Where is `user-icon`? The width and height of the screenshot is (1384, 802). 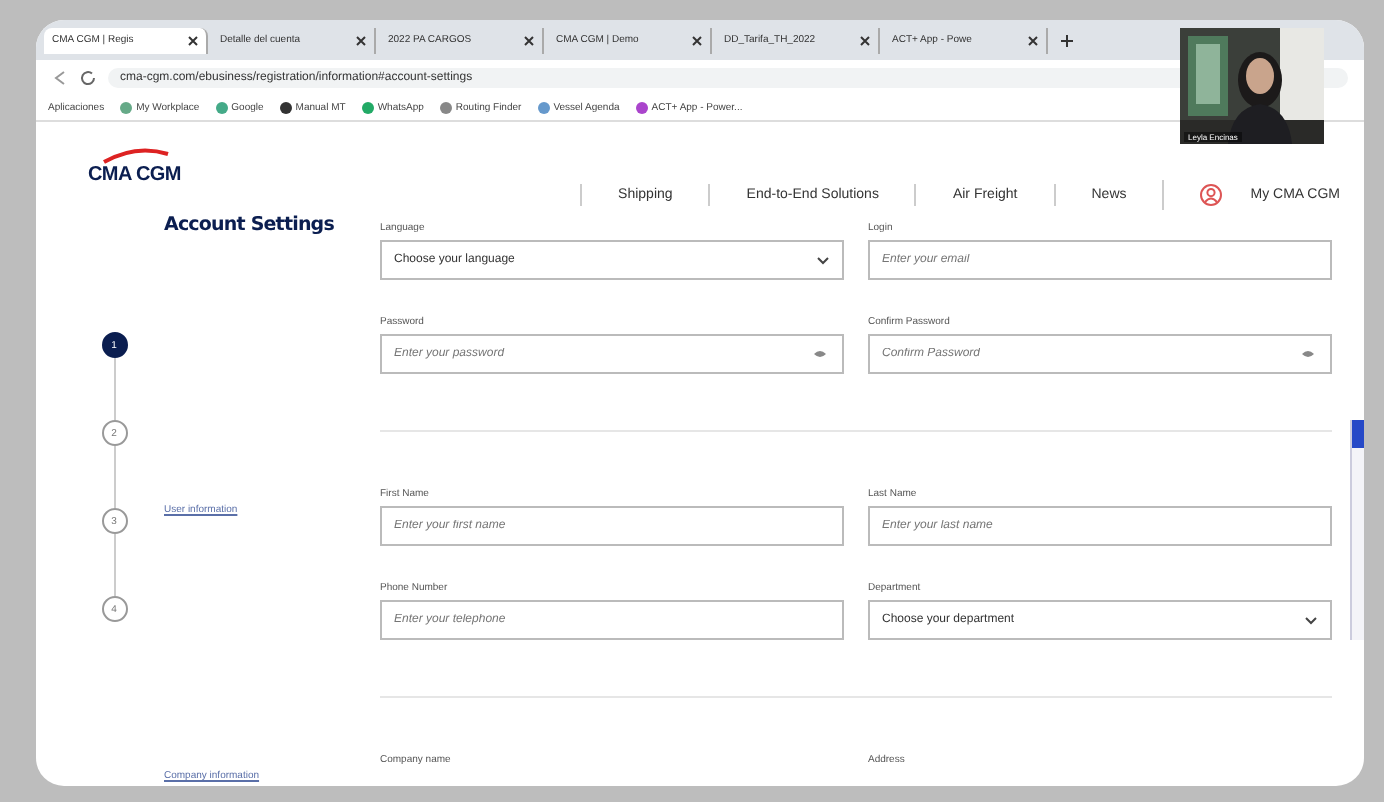 user-icon is located at coordinates (1211, 195).